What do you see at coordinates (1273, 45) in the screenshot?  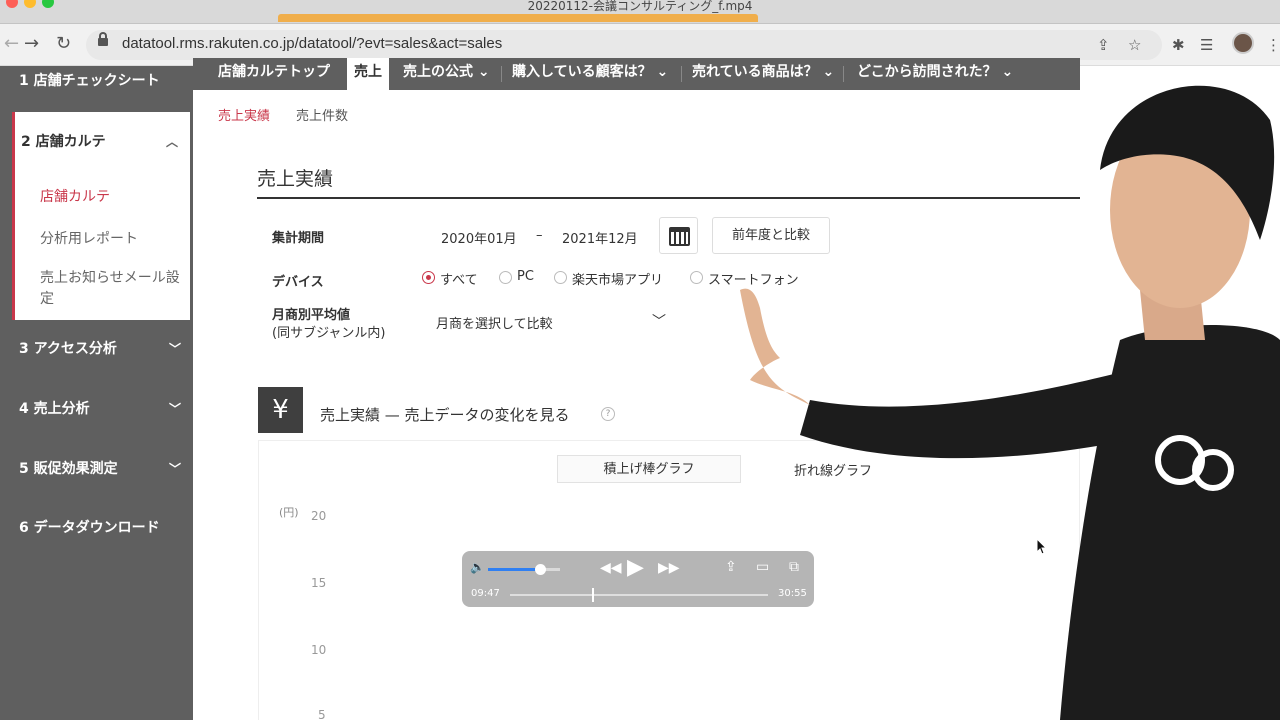 I see `menu-kebab-icon: ⋮` at bounding box center [1273, 45].